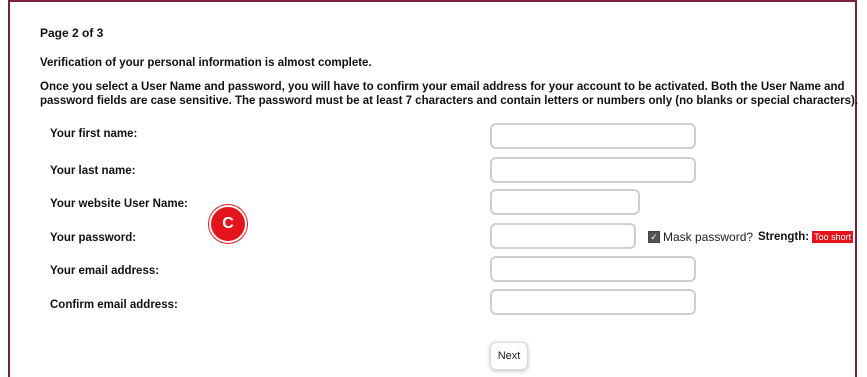 This screenshot has height=377, width=867. Describe the element at coordinates (114, 305) in the screenshot. I see `confirm-email-label: Confirm email address:` at that location.